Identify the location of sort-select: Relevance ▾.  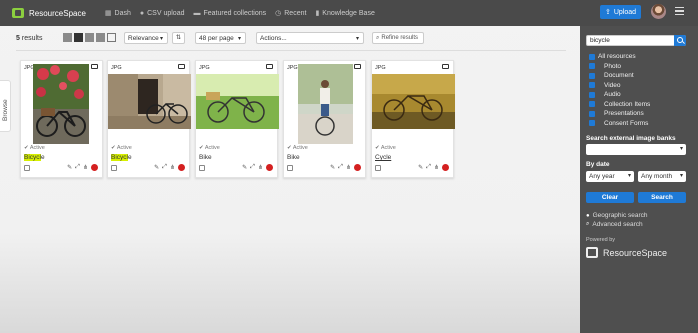
(146, 38).